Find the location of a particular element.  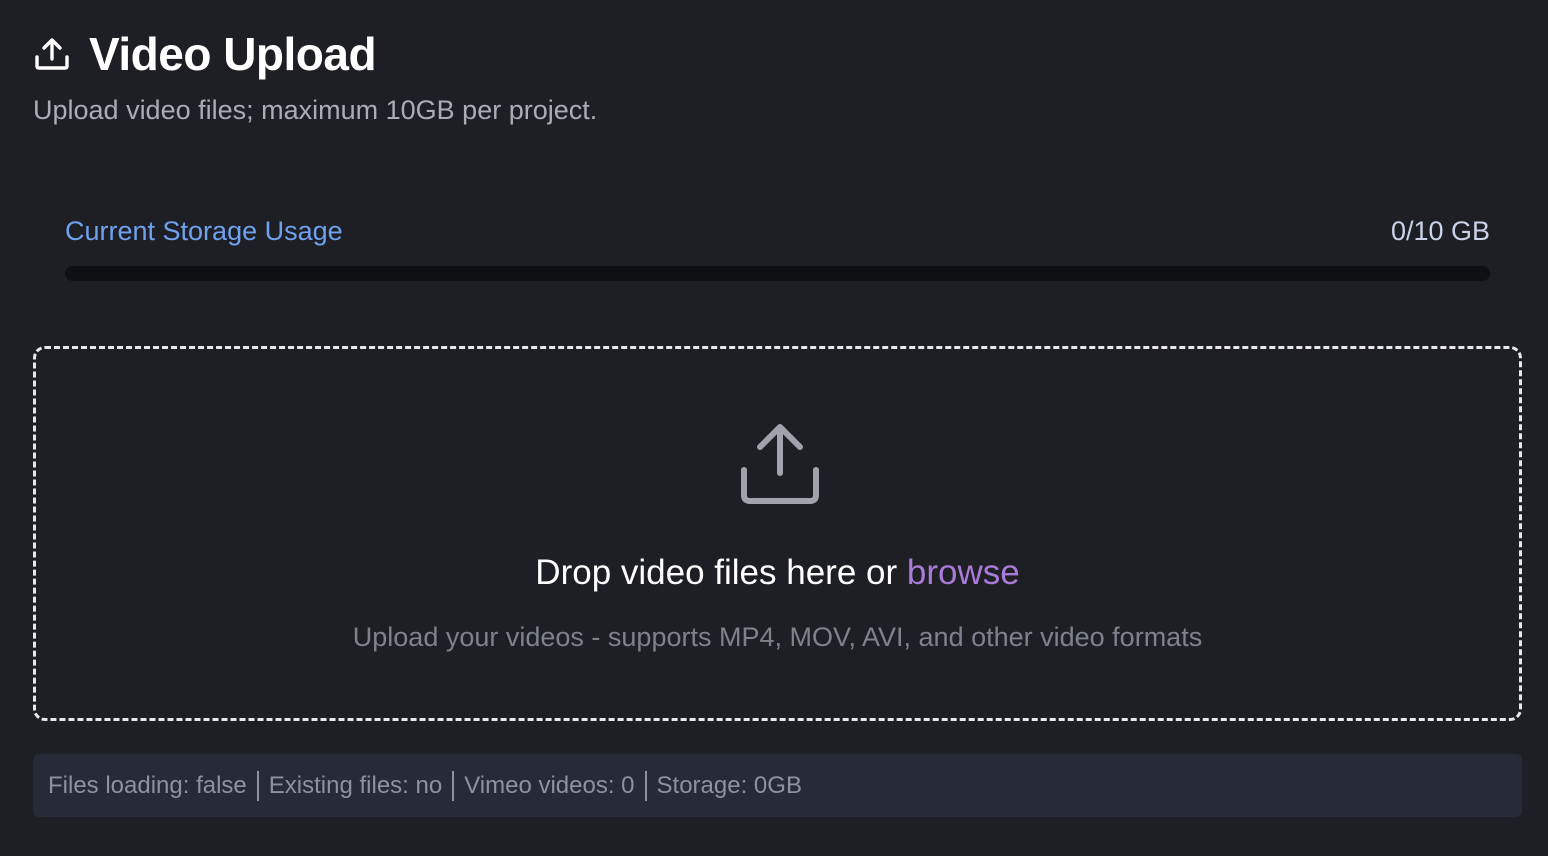

page-header: Video Upload is located at coordinates (205, 54).